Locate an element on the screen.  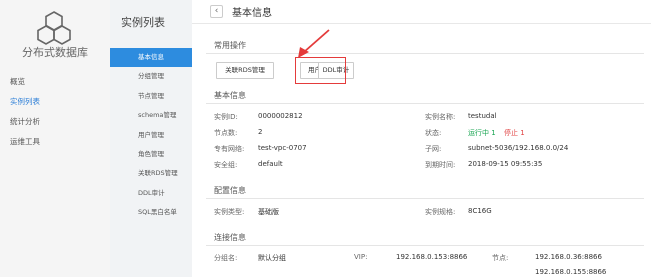
logo-hexagon-icon is located at coordinates (54, 28).